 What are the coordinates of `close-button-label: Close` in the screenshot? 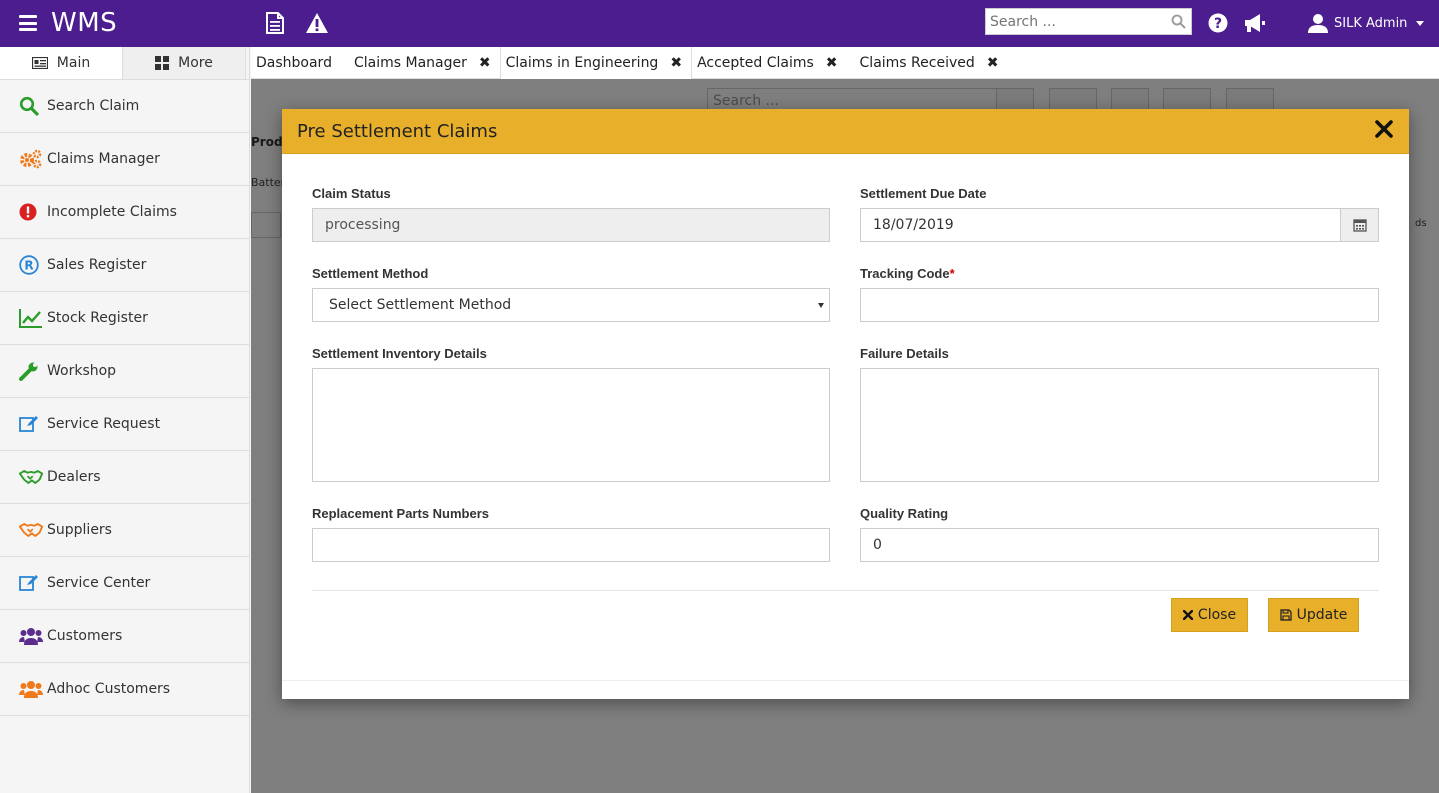 It's located at (1217, 615).